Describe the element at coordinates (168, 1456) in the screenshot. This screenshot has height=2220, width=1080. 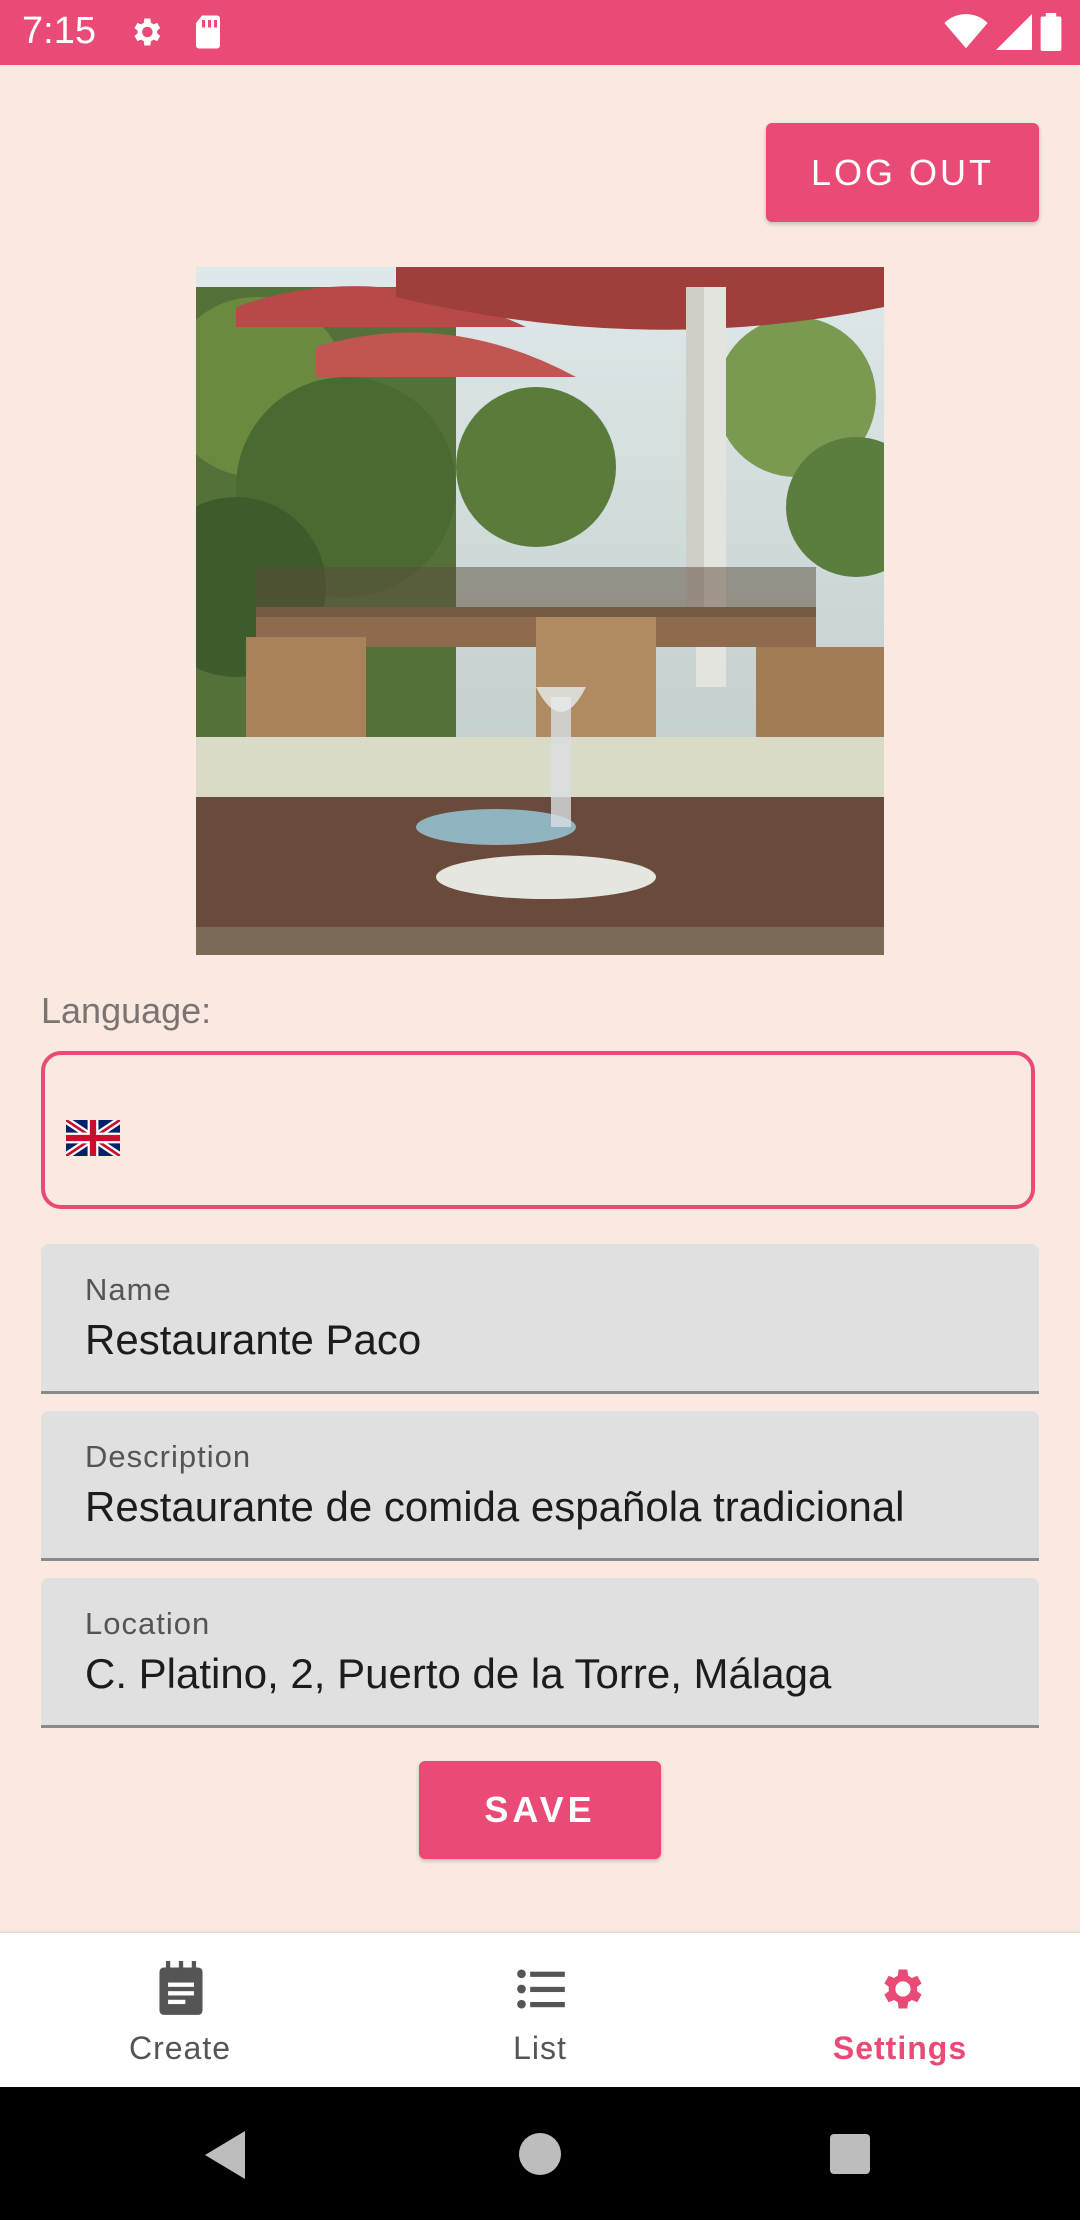
I see `description-label: Description` at that location.